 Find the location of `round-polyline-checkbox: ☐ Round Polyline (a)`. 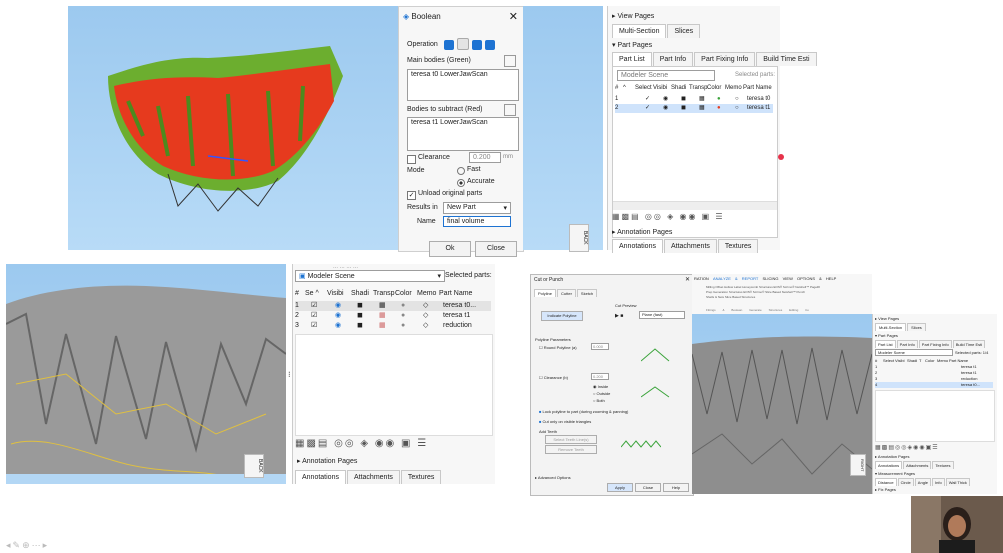

round-polyline-checkbox: ☐ Round Polyline (a) is located at coordinates (558, 347).